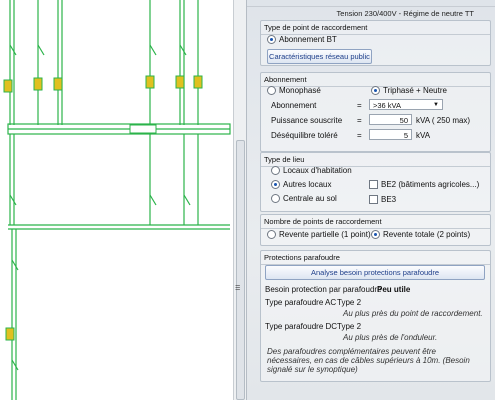 Image resolution: width=495 pixels, height=400 pixels. What do you see at coordinates (436, 105) in the screenshot?
I see `dropdown-arrow-icon: ▼` at bounding box center [436, 105].